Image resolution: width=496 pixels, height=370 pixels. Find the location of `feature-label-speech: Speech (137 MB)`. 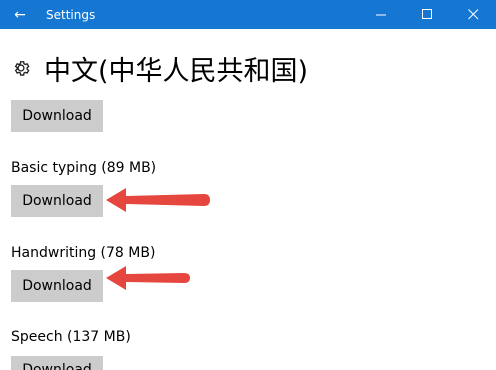

feature-label-speech: Speech (137 MB) is located at coordinates (71, 337).